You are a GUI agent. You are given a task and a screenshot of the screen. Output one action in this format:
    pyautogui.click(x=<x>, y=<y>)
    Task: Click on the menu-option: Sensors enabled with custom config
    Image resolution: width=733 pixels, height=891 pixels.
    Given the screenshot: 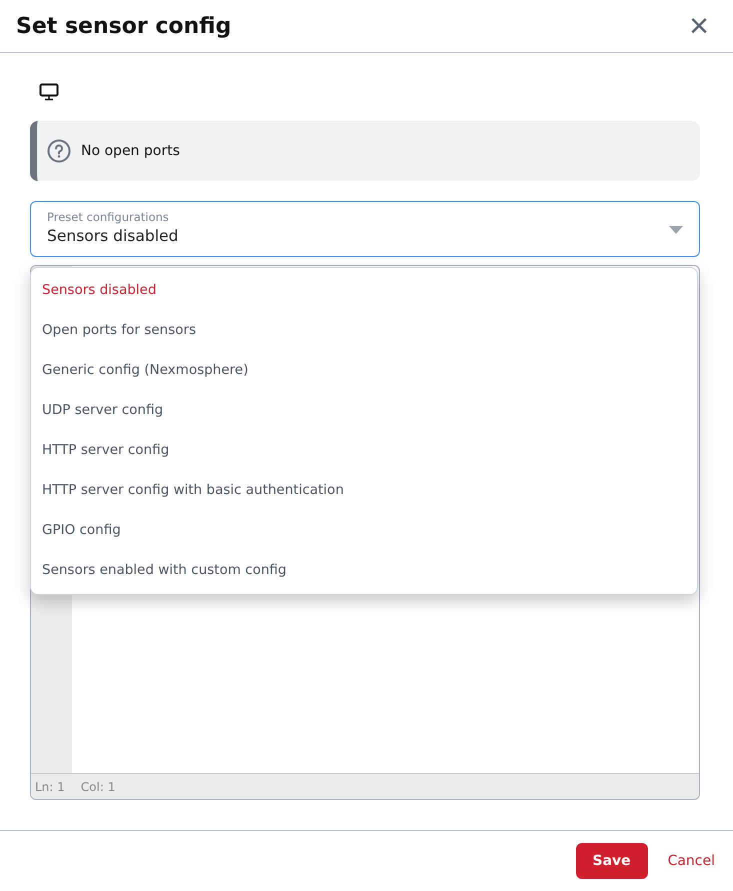 What is the action you would take?
    pyautogui.click(x=364, y=570)
    